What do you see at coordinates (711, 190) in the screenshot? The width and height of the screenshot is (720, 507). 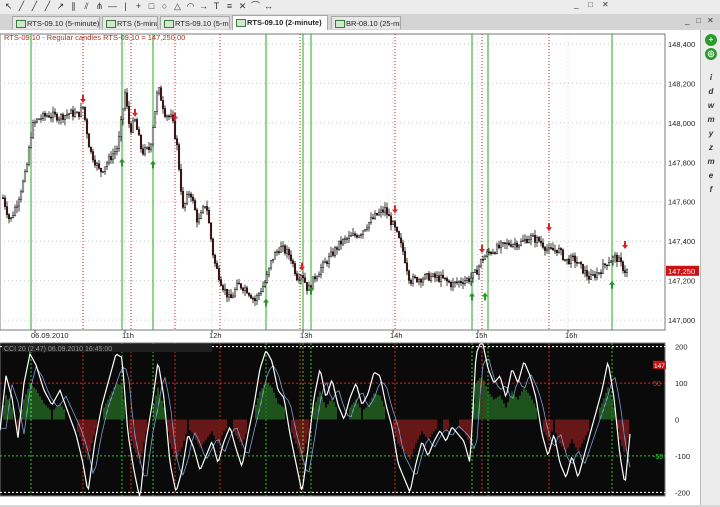 I see `sidebar-item-10: f` at bounding box center [711, 190].